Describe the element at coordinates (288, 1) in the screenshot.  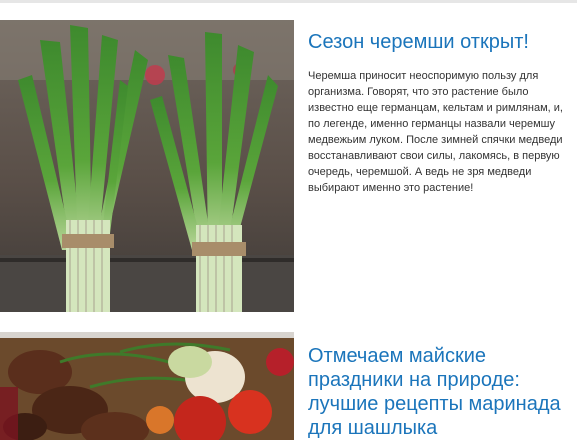
I see `top-divider` at that location.